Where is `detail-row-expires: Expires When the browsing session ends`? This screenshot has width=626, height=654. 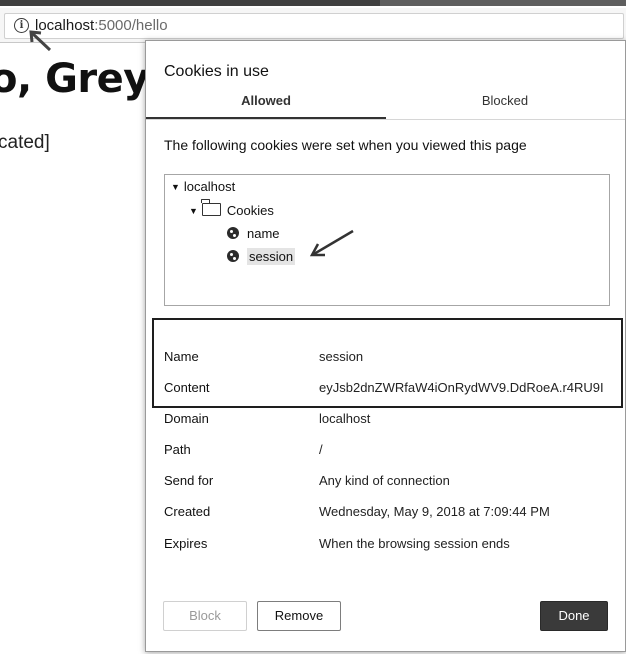 detail-row-expires: Expires When the browsing session ends is located at coordinates (385, 546).